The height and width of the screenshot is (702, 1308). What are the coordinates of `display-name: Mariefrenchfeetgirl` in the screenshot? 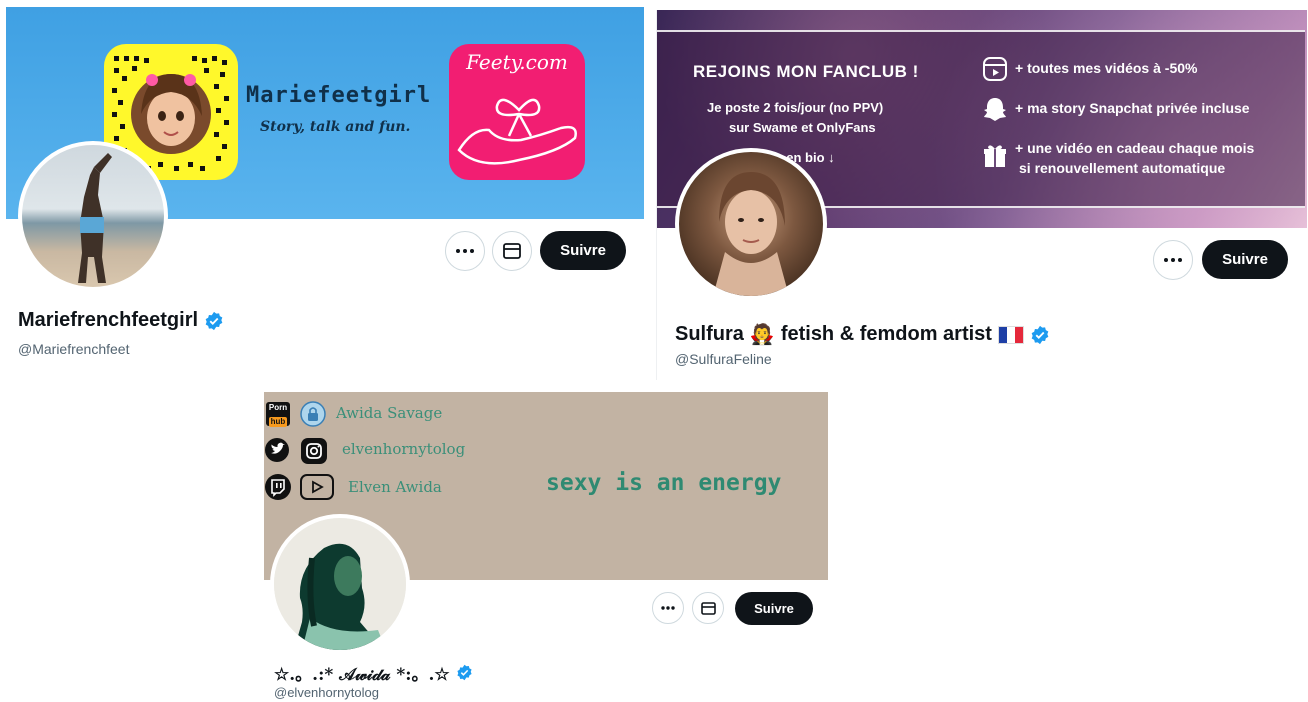 It's located at (121, 320).